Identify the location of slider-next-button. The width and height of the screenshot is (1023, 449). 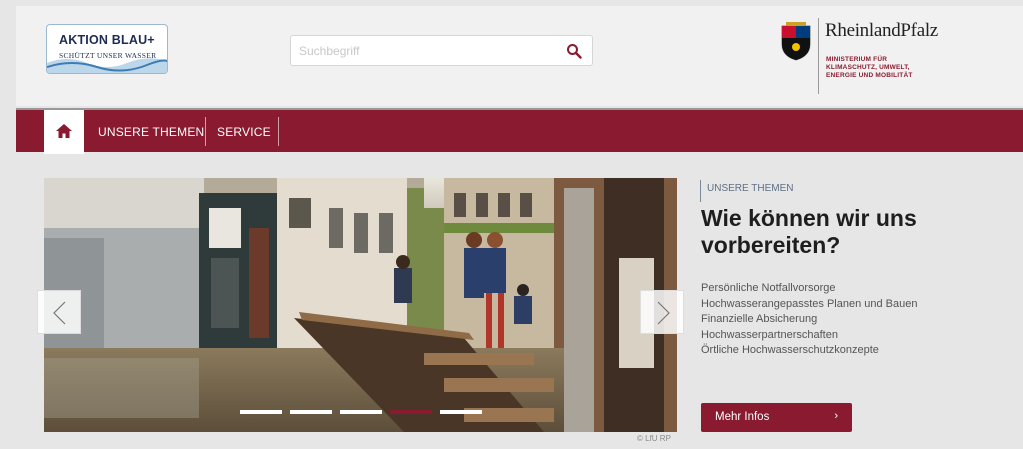
(662, 312).